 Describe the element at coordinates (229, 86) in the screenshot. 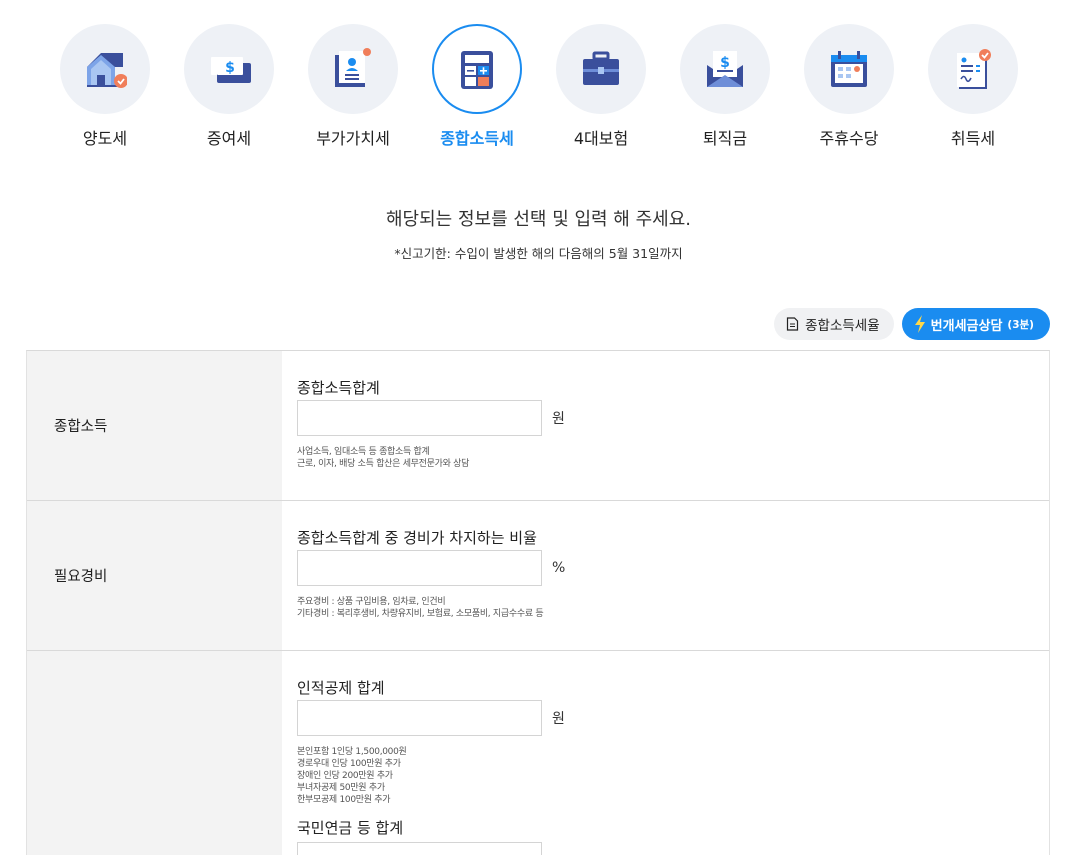

I see `tab-gift-tax: $ 증여세` at that location.